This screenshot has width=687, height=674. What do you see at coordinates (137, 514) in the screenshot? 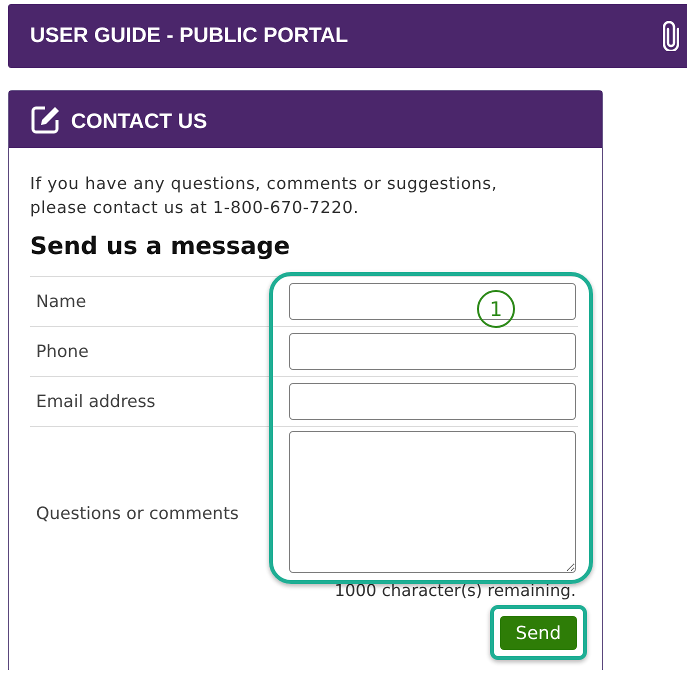
I see `field-label: Questions or comments` at bounding box center [137, 514].